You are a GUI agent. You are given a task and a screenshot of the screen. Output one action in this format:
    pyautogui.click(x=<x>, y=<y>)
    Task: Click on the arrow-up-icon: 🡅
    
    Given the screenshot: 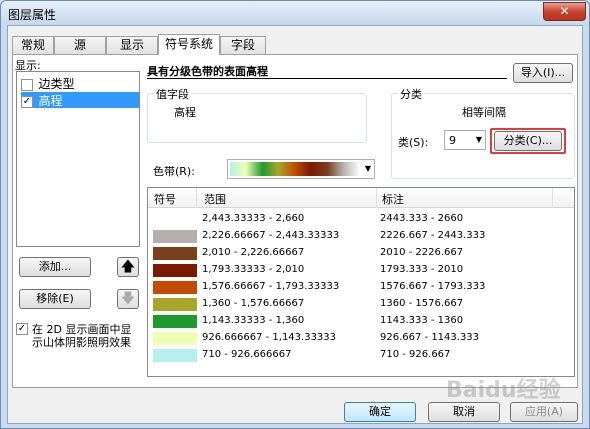 What is the action you would take?
    pyautogui.click(x=128, y=267)
    